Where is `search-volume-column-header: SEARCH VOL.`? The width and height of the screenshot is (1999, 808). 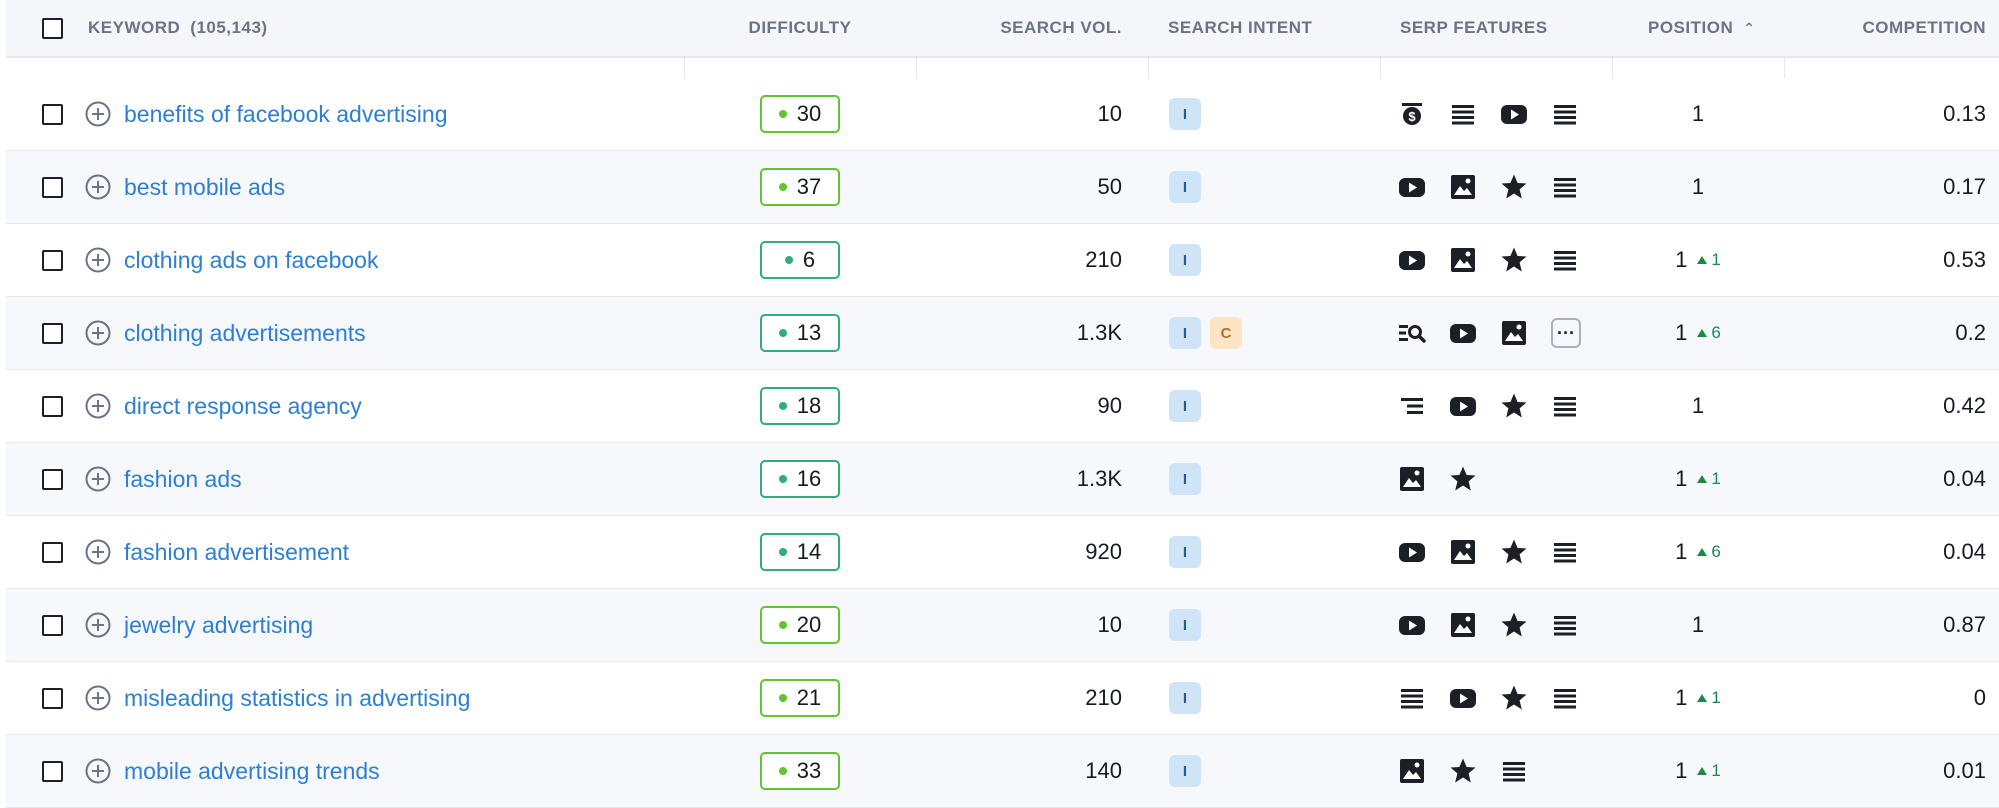 search-volume-column-header: SEARCH VOL. is located at coordinates (1019, 28).